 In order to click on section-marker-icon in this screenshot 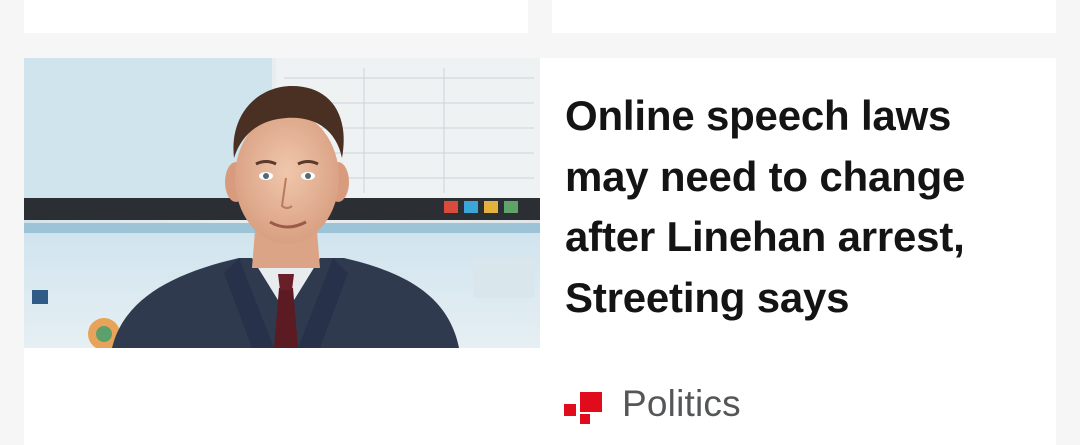, I will do `click(584, 404)`.